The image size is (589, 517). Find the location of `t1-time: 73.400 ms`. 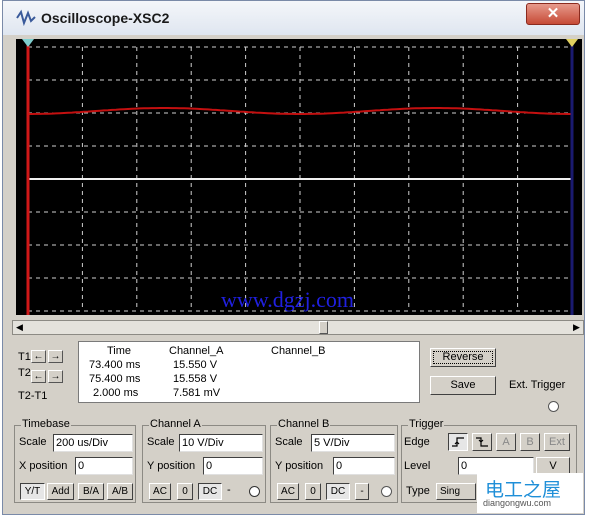

t1-time: 73.400 ms is located at coordinates (115, 365).